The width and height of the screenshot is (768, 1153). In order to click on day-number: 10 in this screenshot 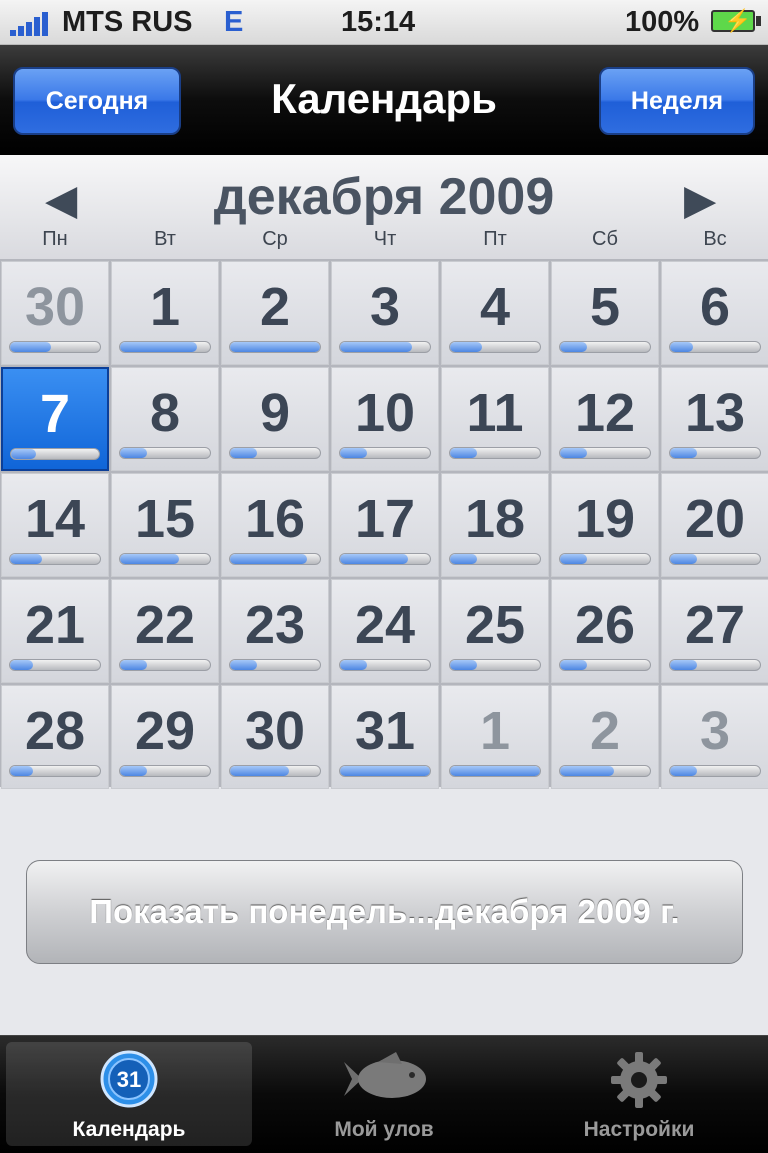, I will do `click(385, 413)`.